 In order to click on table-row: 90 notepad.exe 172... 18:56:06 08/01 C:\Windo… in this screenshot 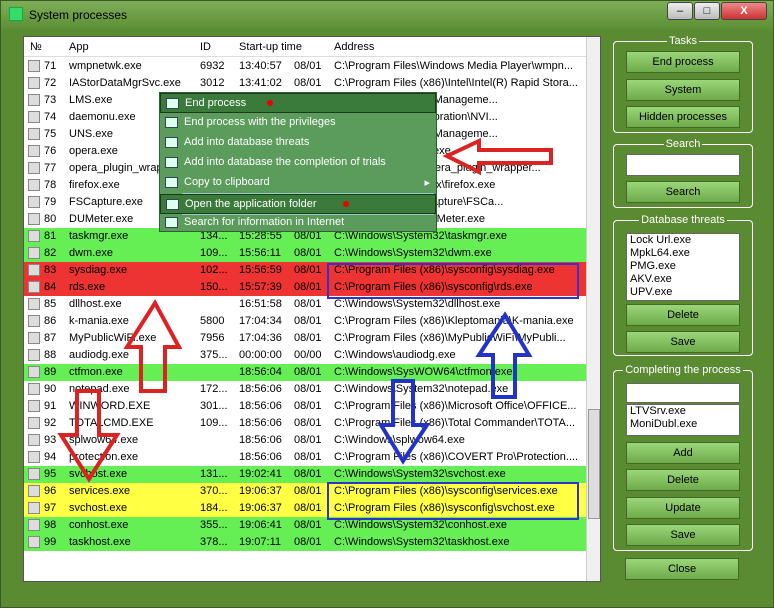, I will do `click(305, 389)`.